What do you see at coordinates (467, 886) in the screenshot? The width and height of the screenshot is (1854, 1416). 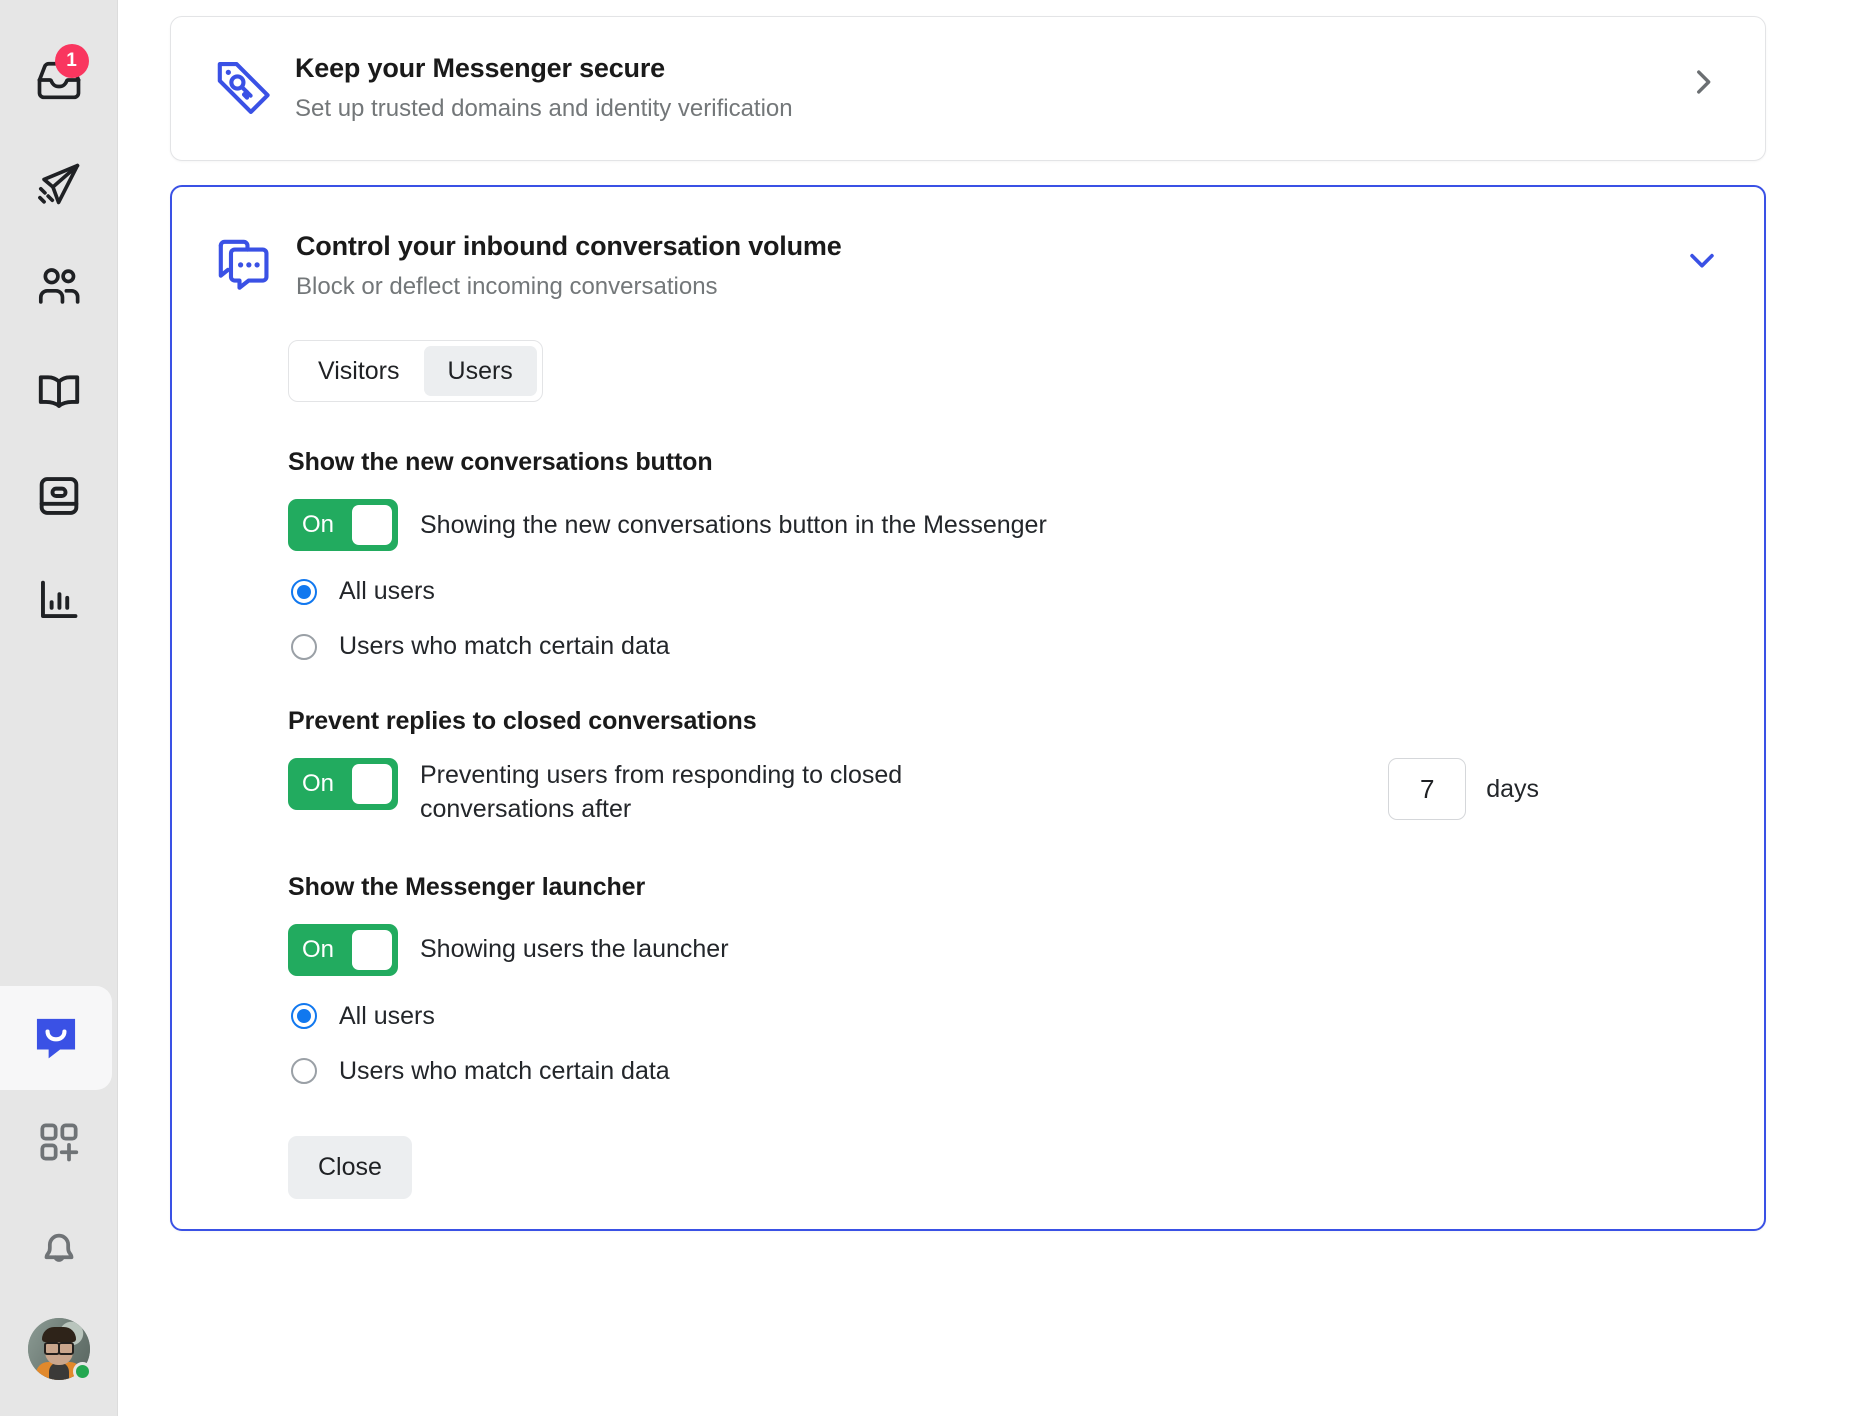 I see `section-3-title: Show the Messenger launcher` at bounding box center [467, 886].